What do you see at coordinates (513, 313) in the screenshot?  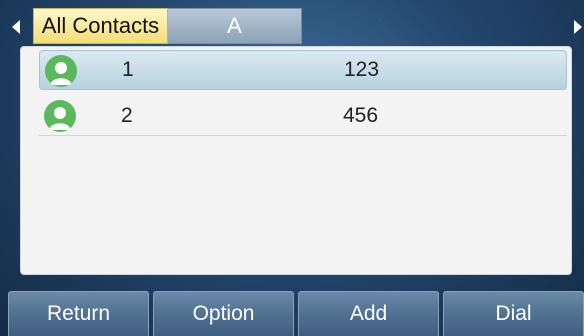 I see `dial-button: Dial` at bounding box center [513, 313].